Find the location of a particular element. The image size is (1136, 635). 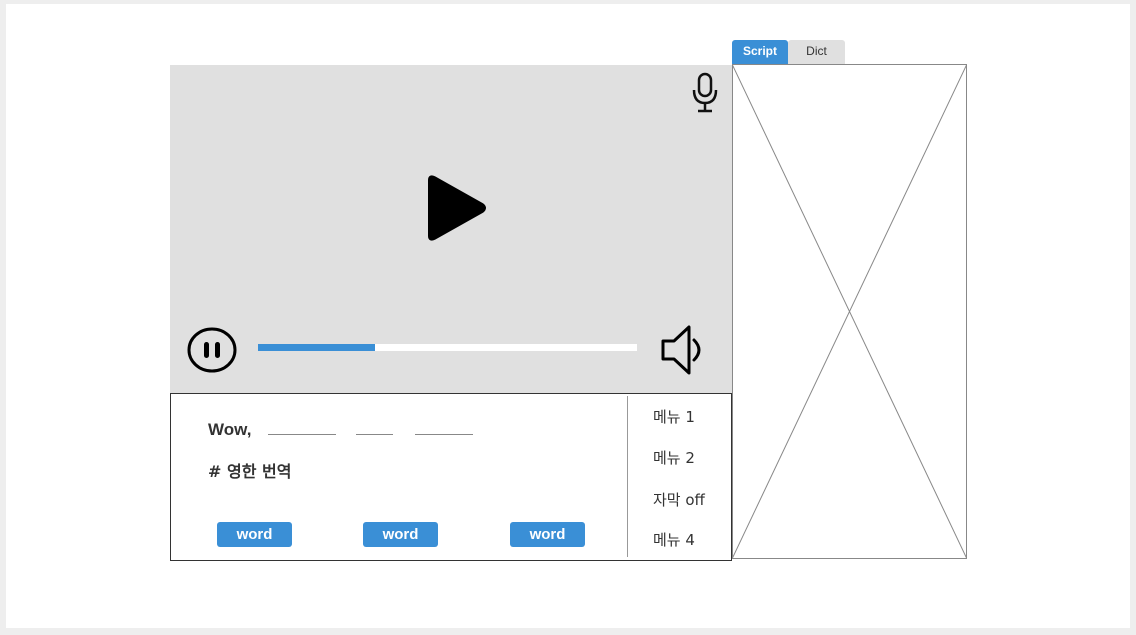

menu-item-subtitle-off: 자막 off is located at coordinates (679, 499).